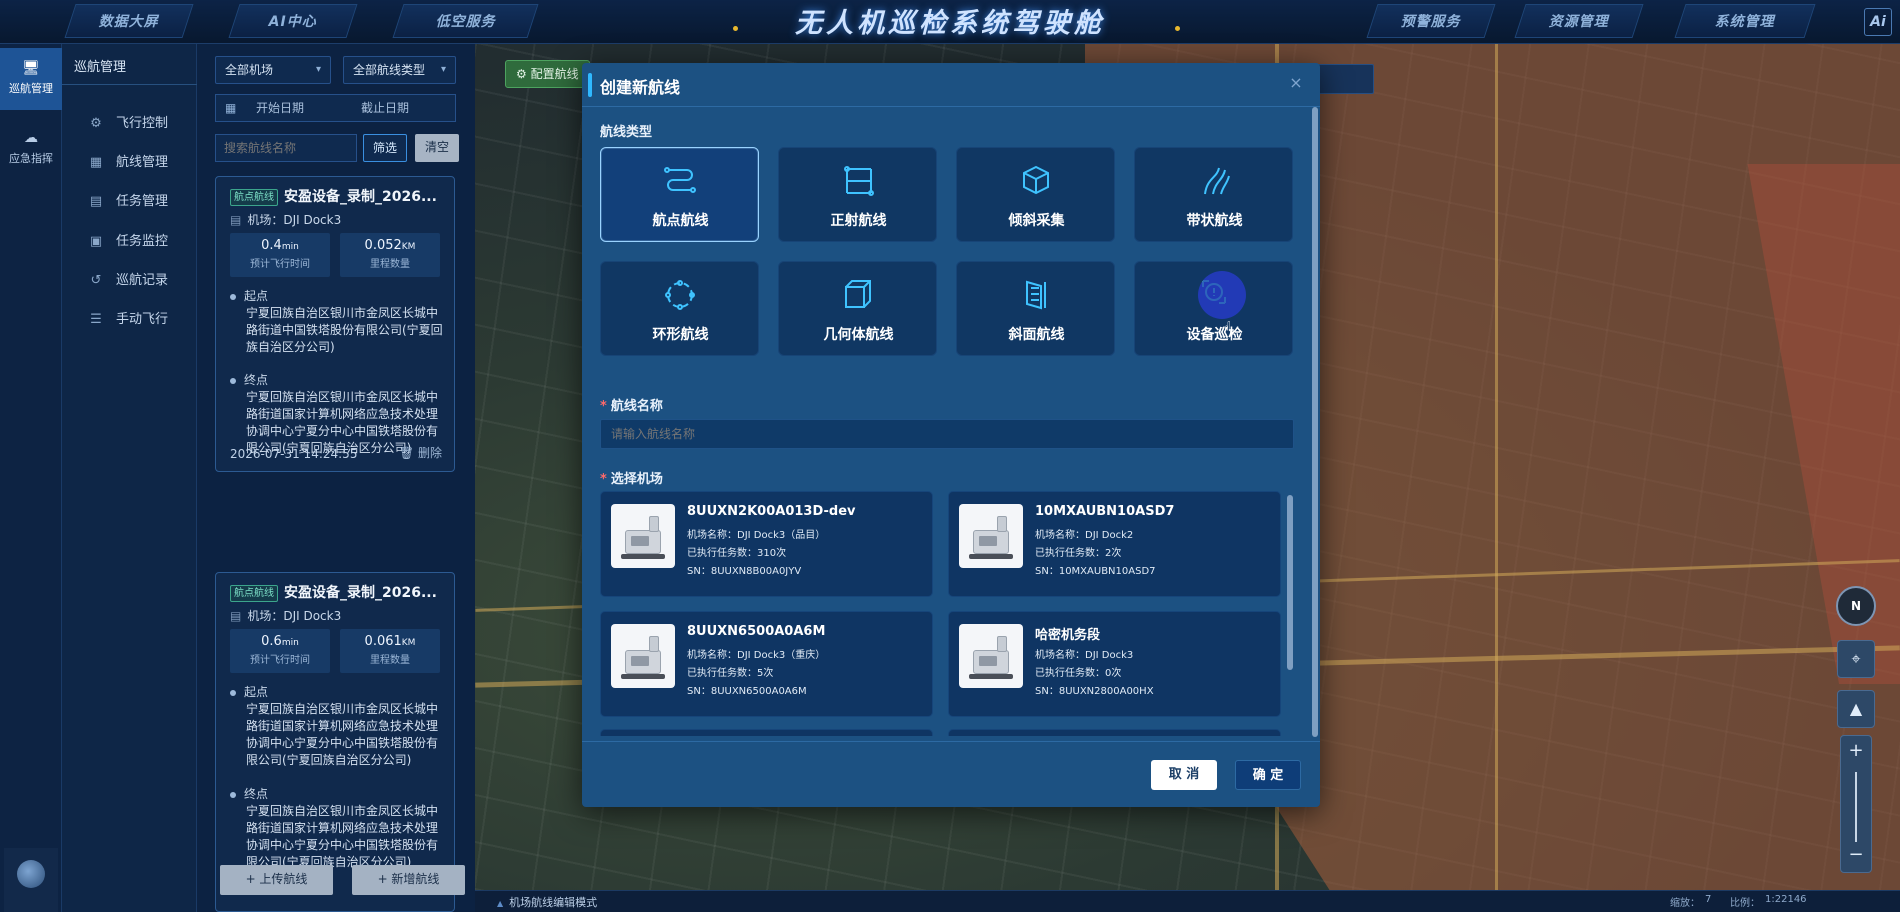 Image resolution: width=1900 pixels, height=912 pixels. What do you see at coordinates (1786, 899) in the screenshot?
I see `ratio-value: 1:22146` at bounding box center [1786, 899].